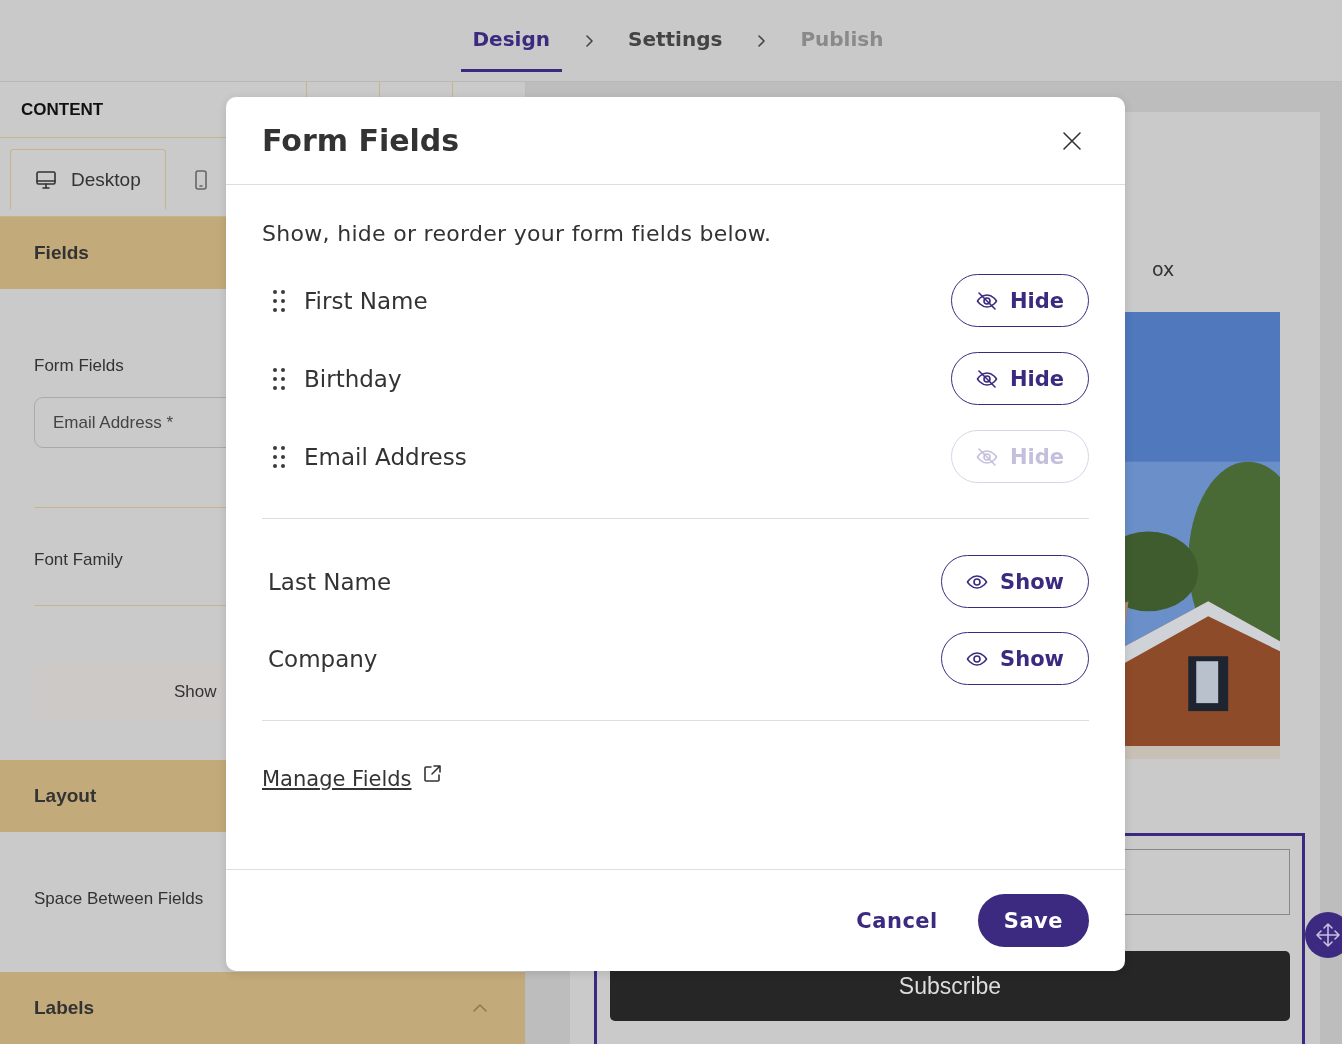 The width and height of the screenshot is (1342, 1044). Describe the element at coordinates (431, 774) in the screenshot. I see `external-link-icon` at that location.